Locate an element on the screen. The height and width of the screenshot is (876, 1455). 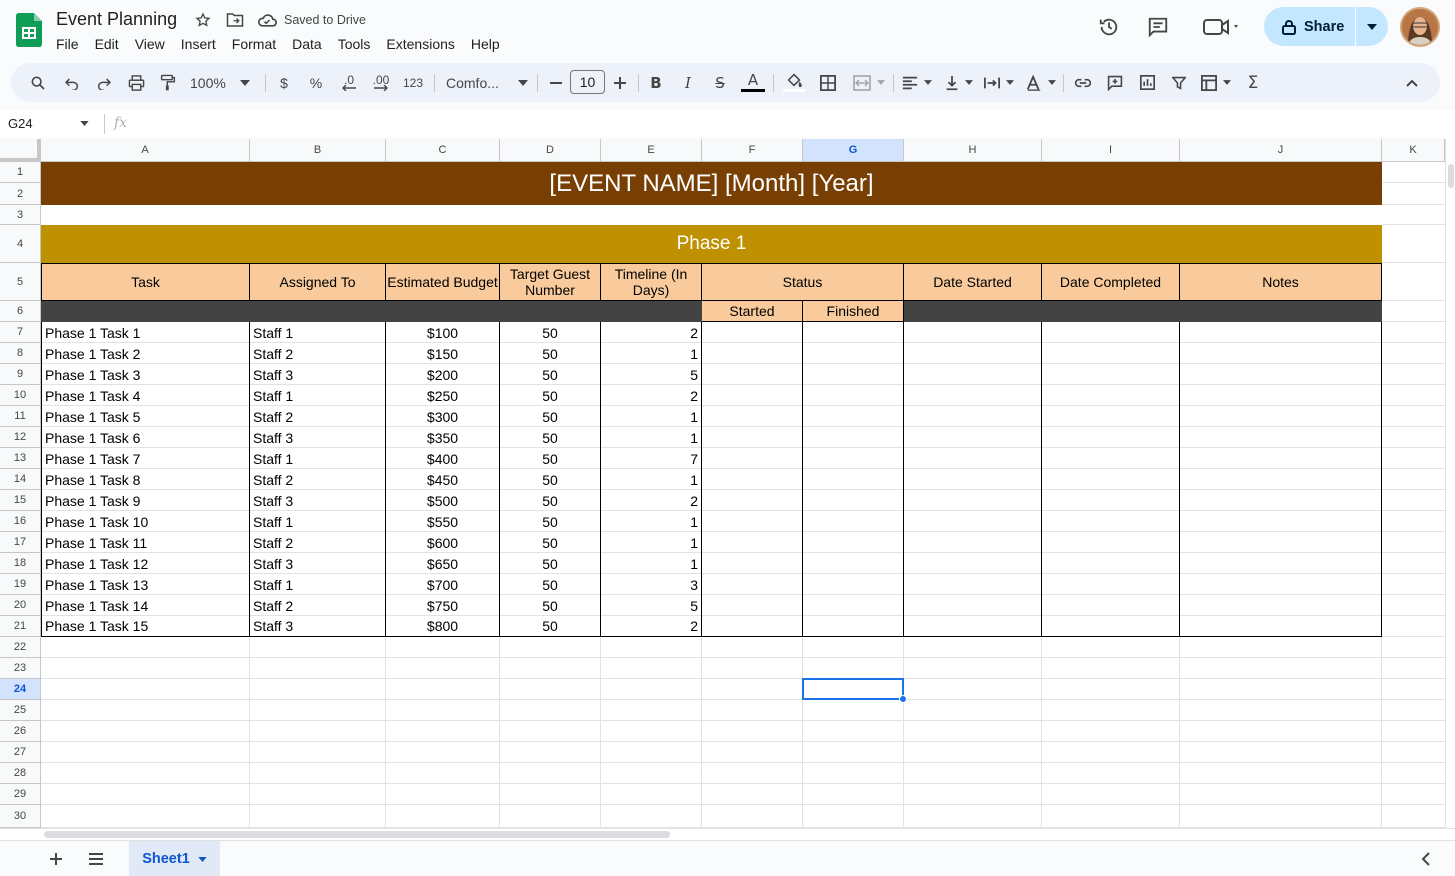
row-header-24: 24 is located at coordinates (20, 689).